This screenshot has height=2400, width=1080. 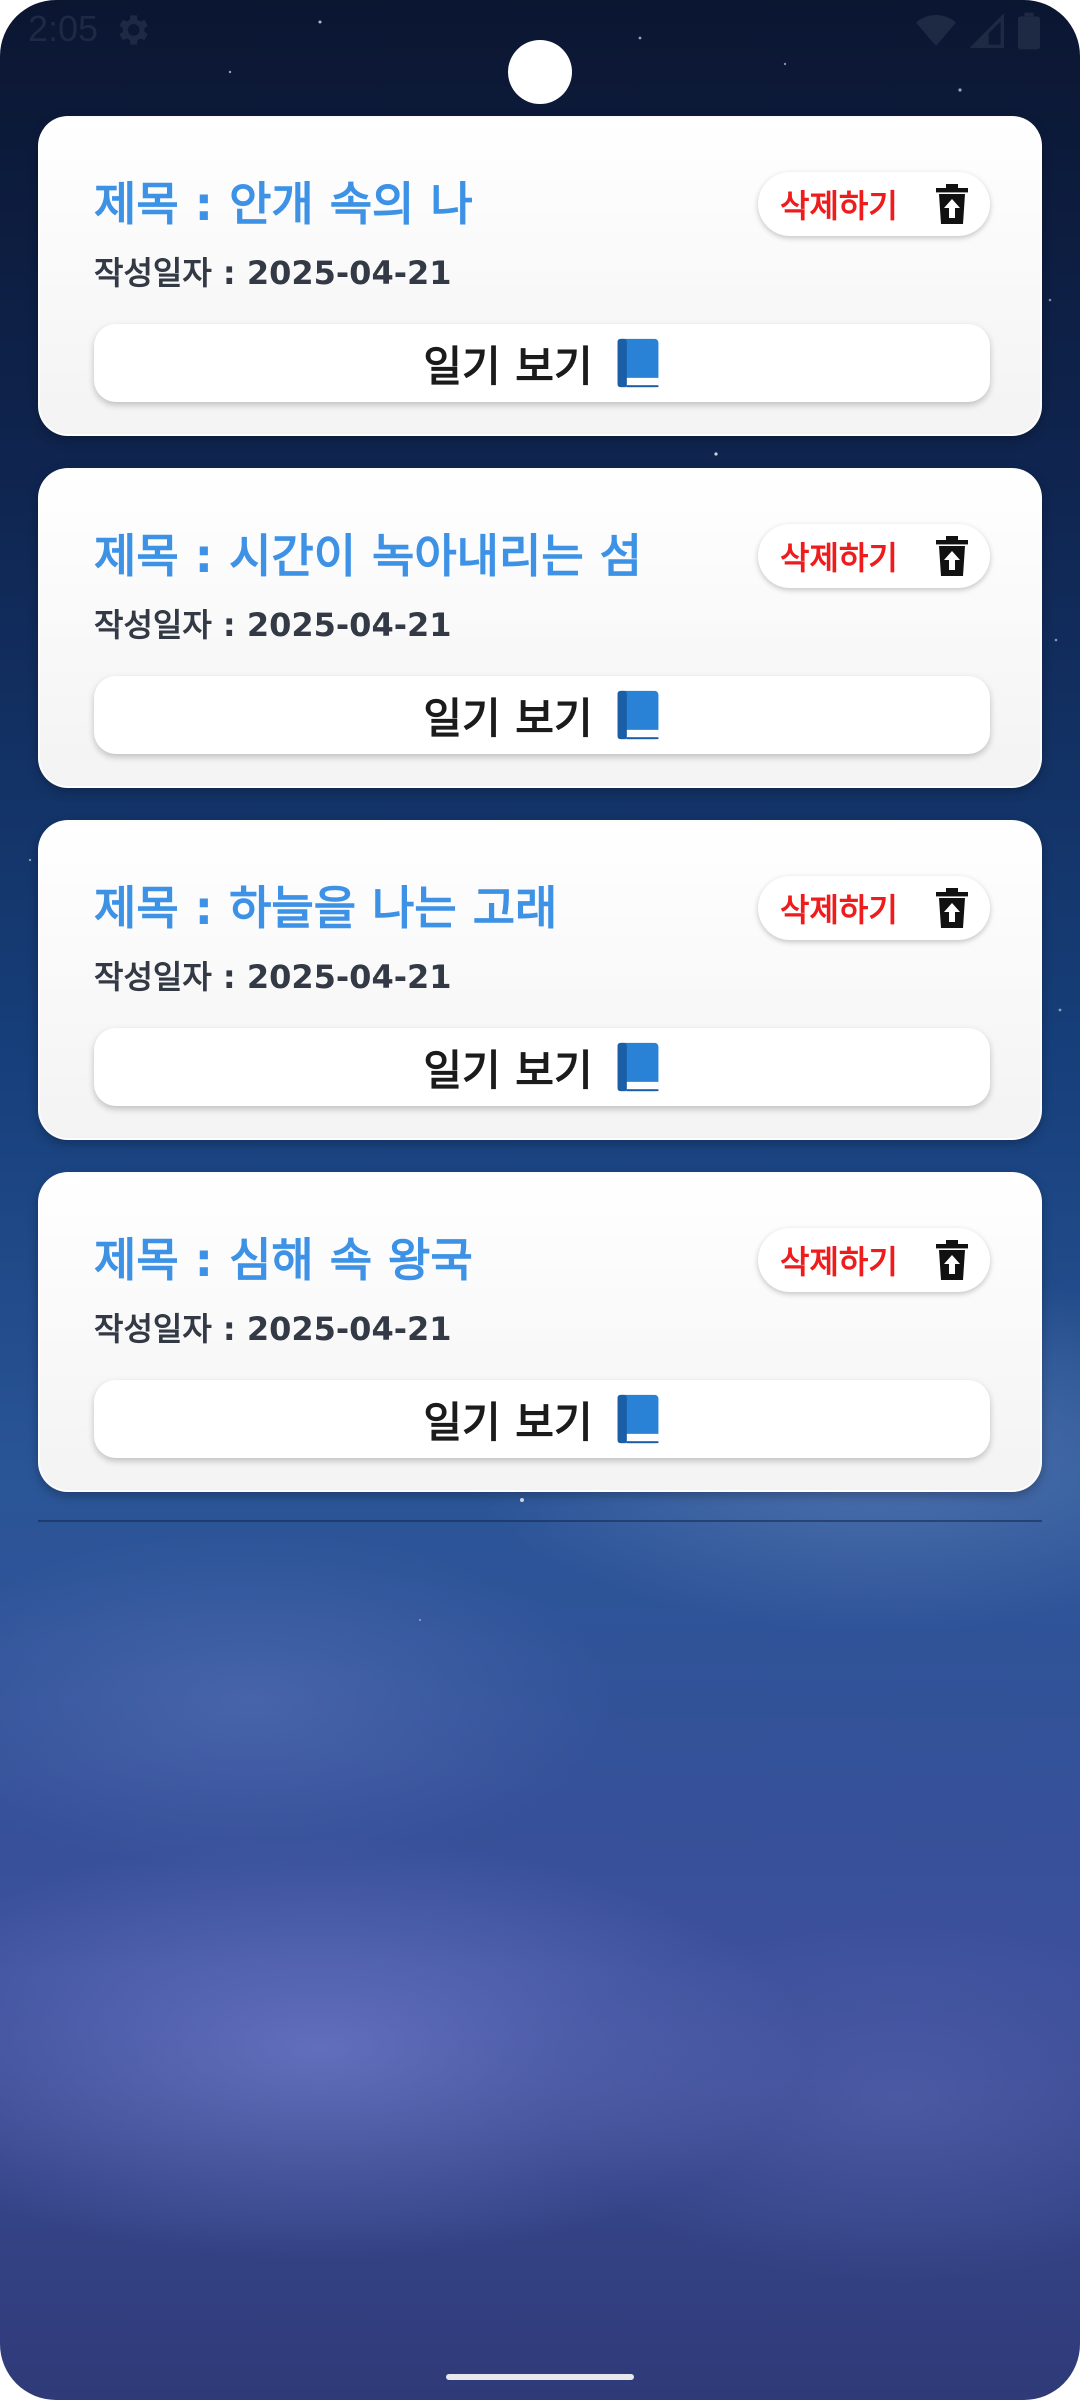 What do you see at coordinates (283, 204) in the screenshot?
I see `diary-title: 제목 : 안개 속의 나` at bounding box center [283, 204].